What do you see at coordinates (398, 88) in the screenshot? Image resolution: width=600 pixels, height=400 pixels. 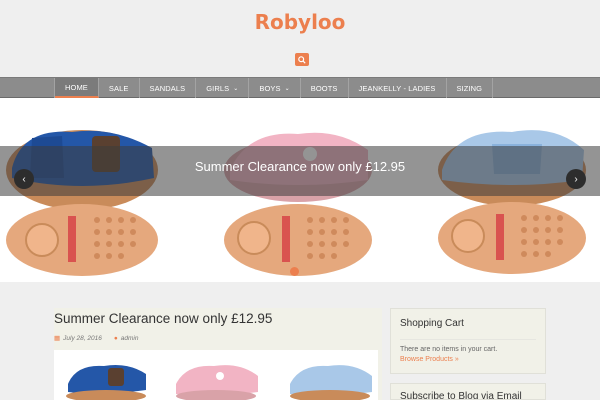 I see `nav-item-jeankelly-ladies: JEANKELLY - LADIES` at bounding box center [398, 88].